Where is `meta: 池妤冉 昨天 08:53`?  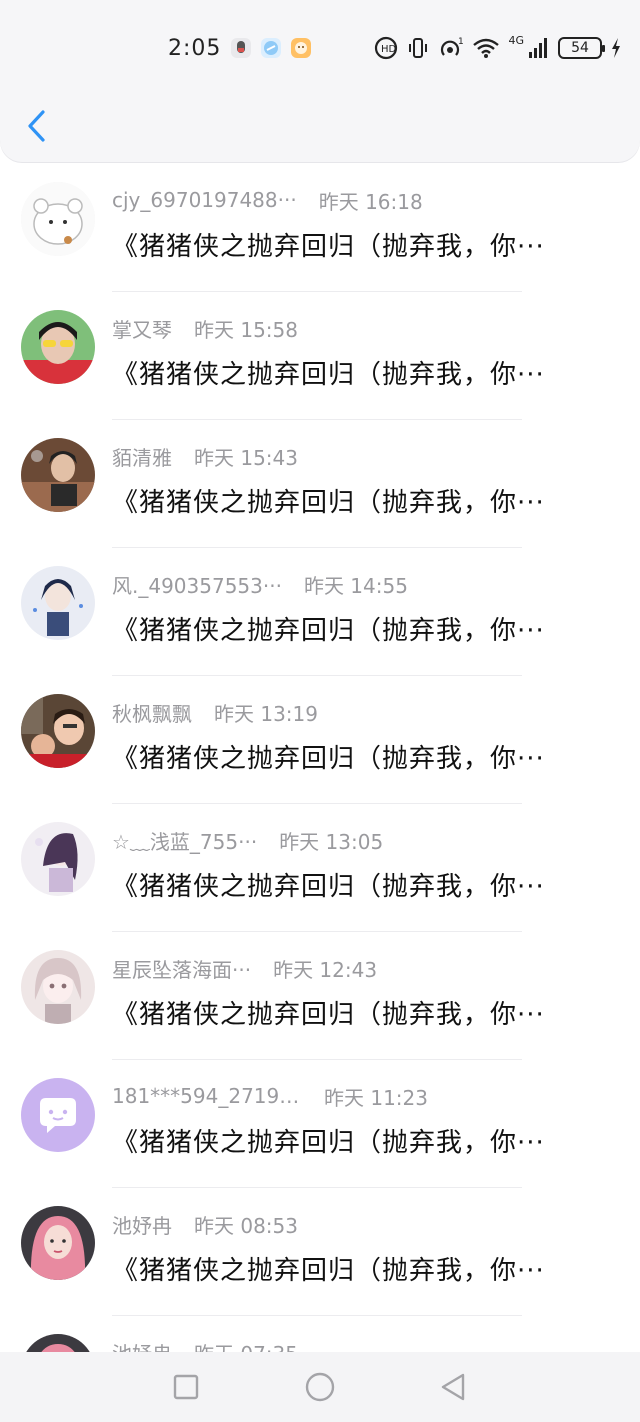
meta: 池妤冉 昨天 08:53 is located at coordinates (205, 1224).